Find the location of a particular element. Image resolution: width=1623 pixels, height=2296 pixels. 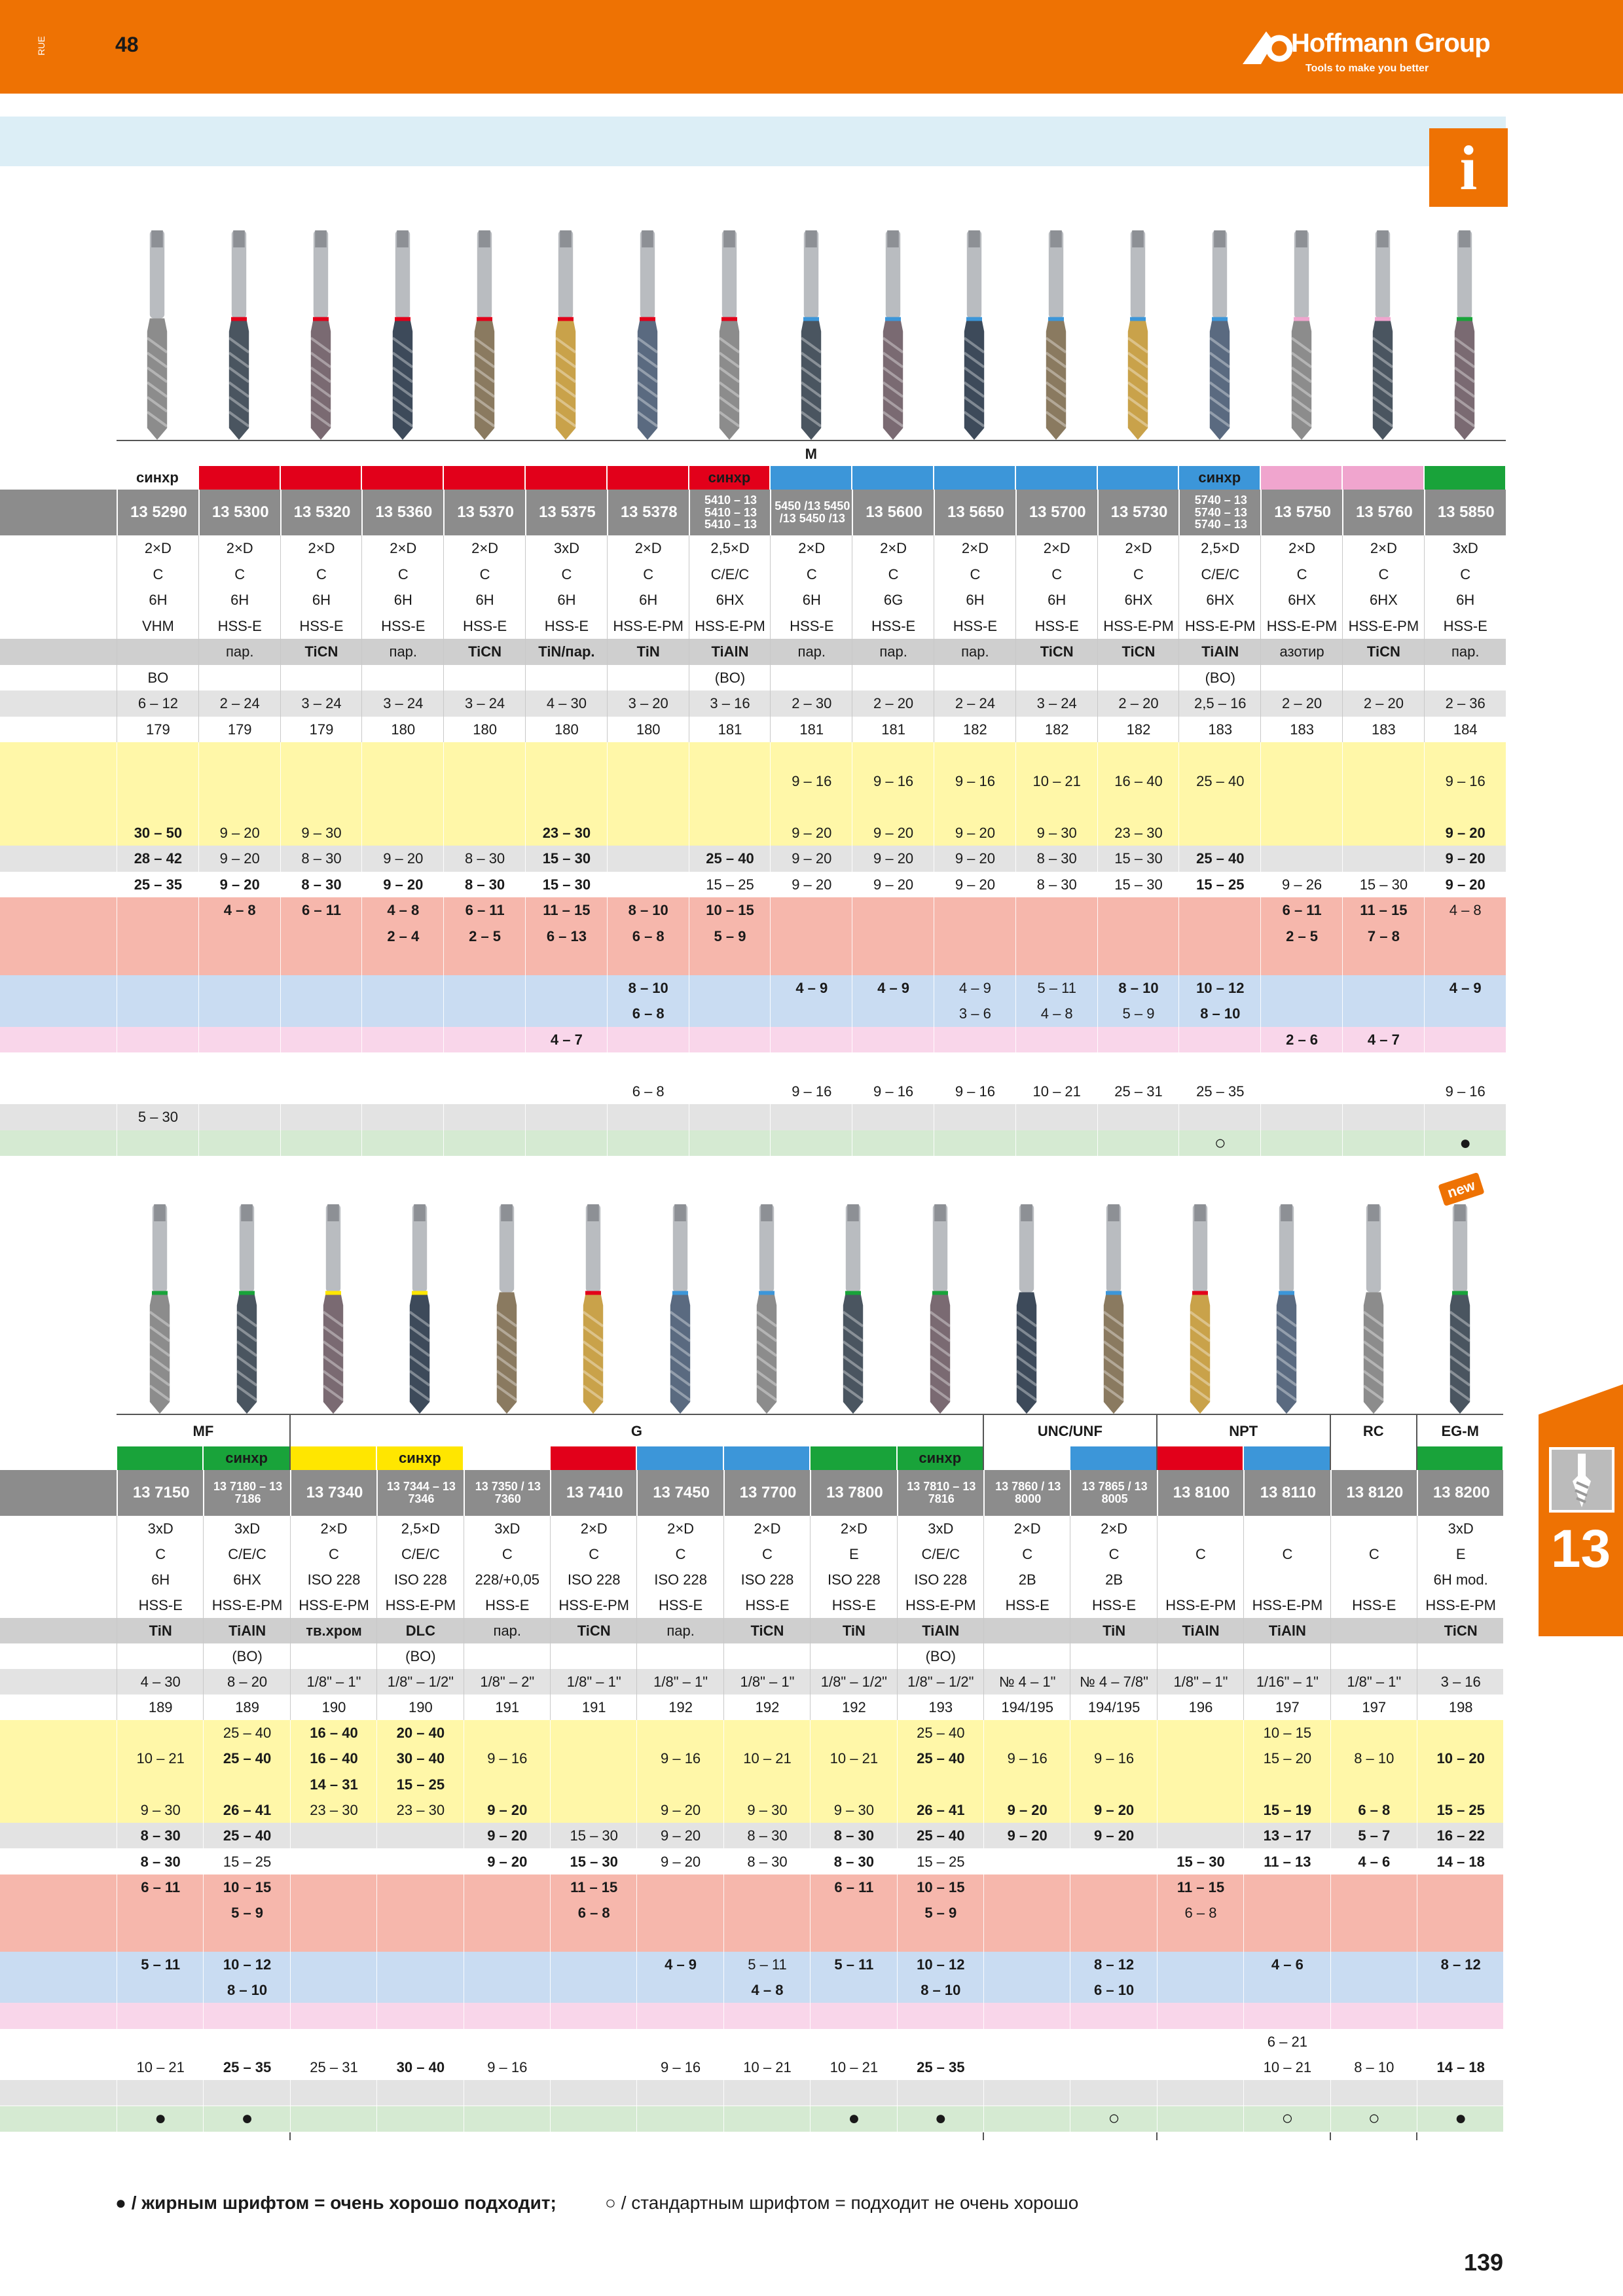

spec-tol: 6HX is located at coordinates (1301, 600).